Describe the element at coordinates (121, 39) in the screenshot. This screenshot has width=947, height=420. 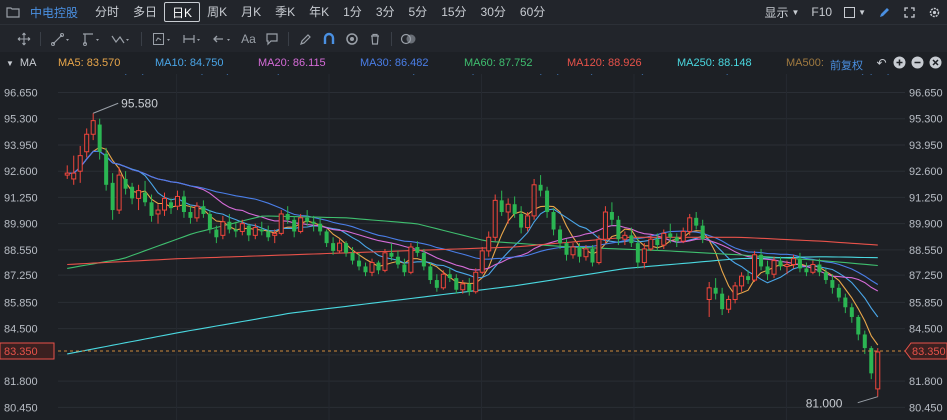
I see `wave-tool` at that location.